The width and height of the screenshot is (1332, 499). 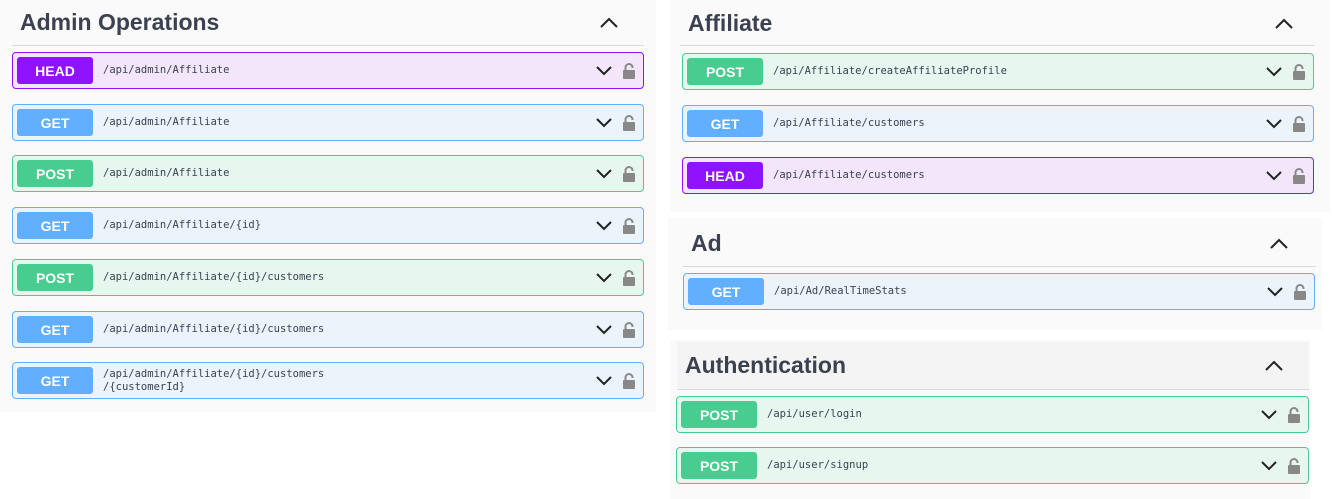 I want to click on op-row: HEAD /api/Affiliate/customers, so click(x=998, y=175).